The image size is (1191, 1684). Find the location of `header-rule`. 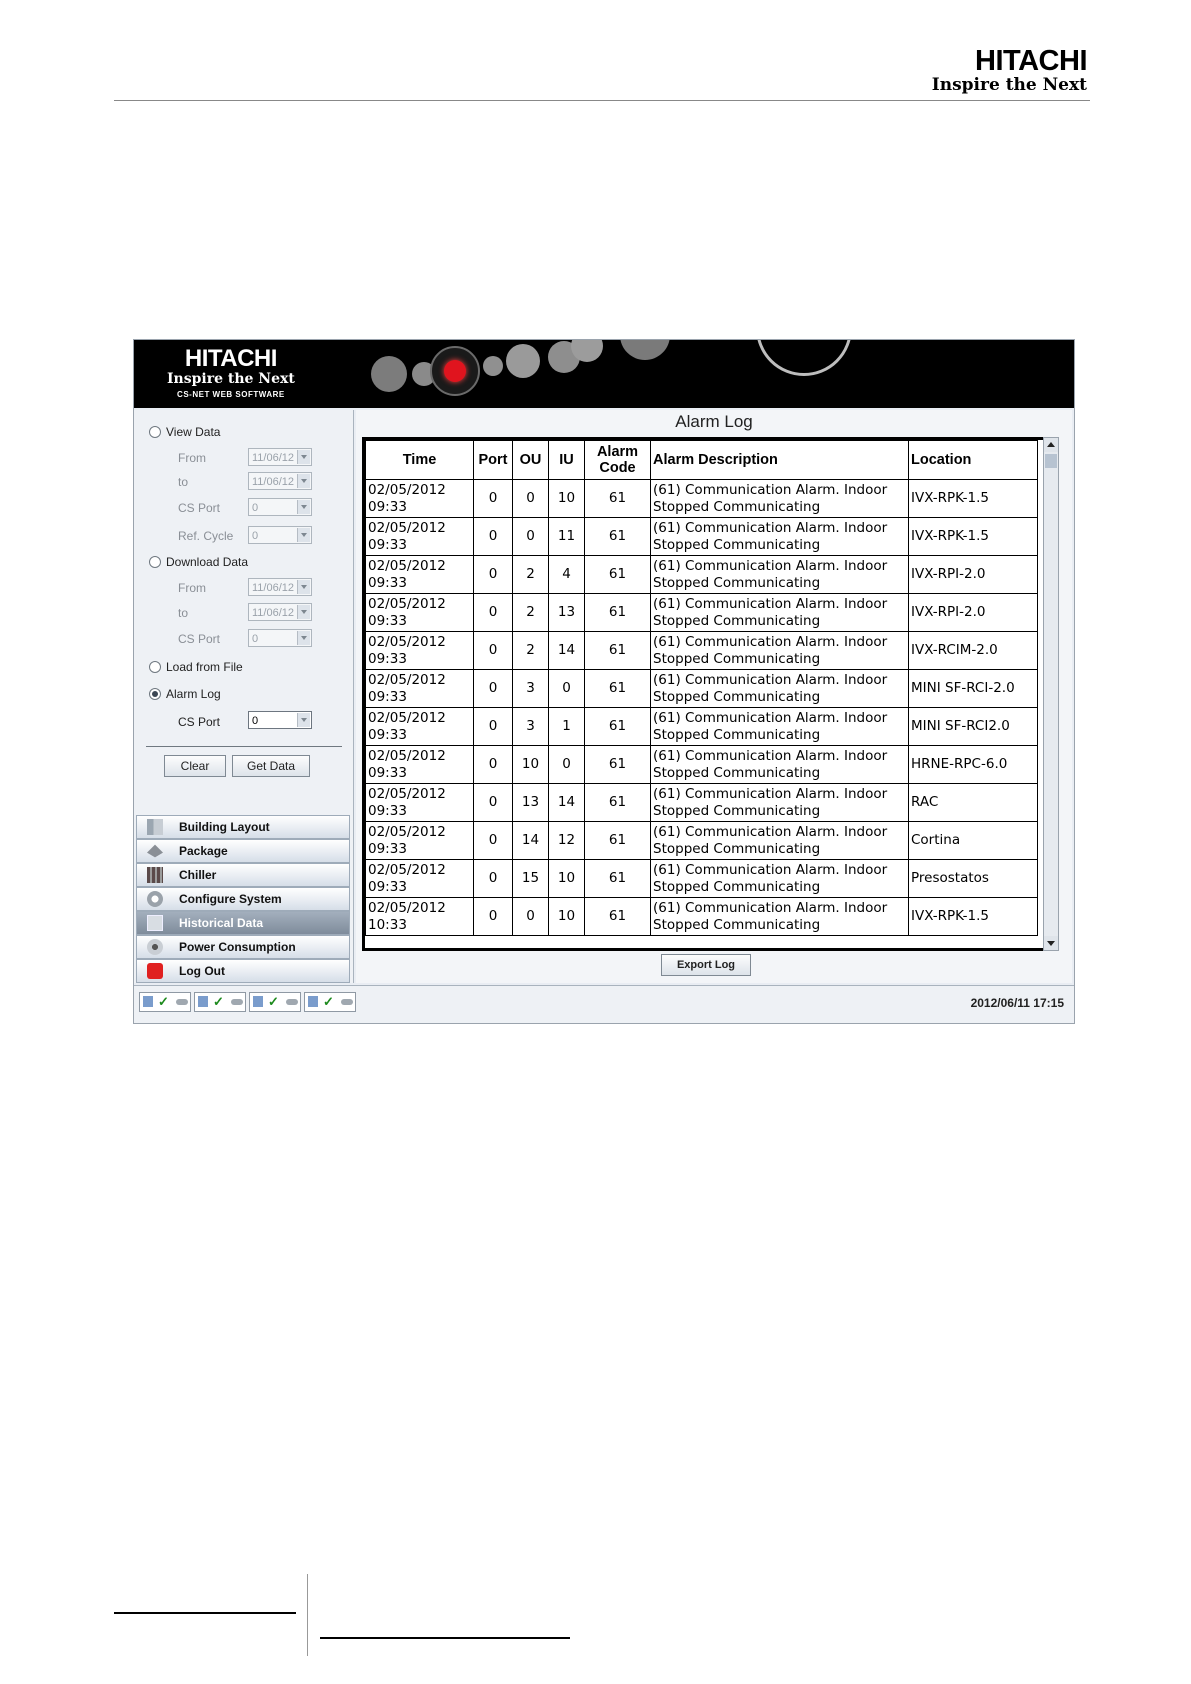

header-rule is located at coordinates (602, 100).